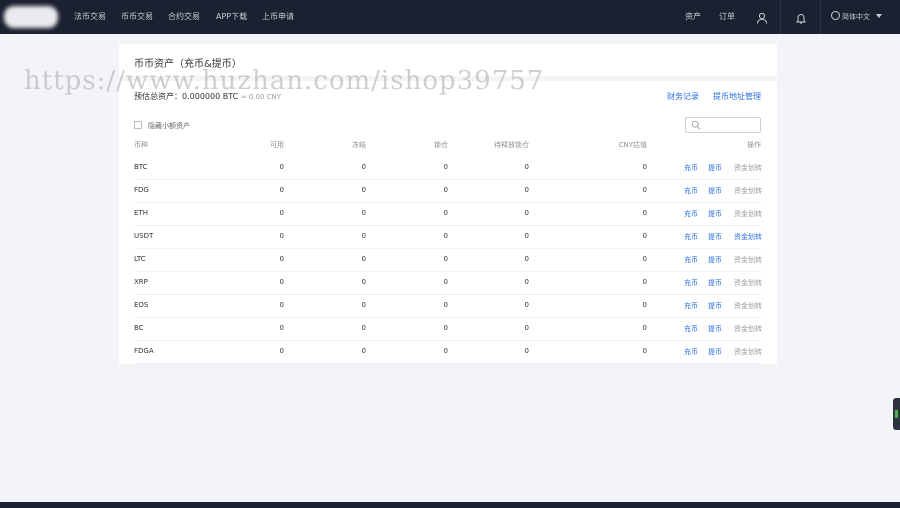  Describe the element at coordinates (835, 15) in the screenshot. I see `globe-icon` at that location.